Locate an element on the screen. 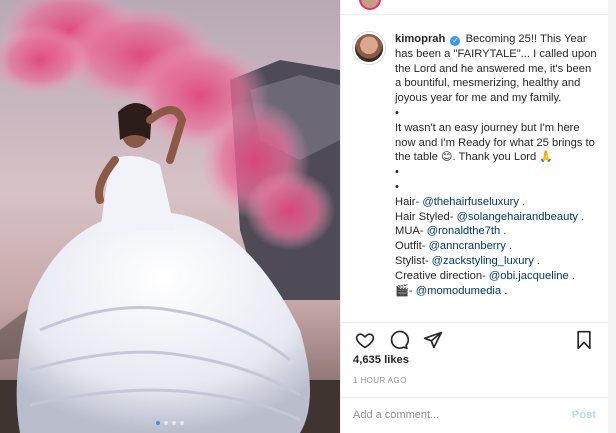  share-button is located at coordinates (433, 340).